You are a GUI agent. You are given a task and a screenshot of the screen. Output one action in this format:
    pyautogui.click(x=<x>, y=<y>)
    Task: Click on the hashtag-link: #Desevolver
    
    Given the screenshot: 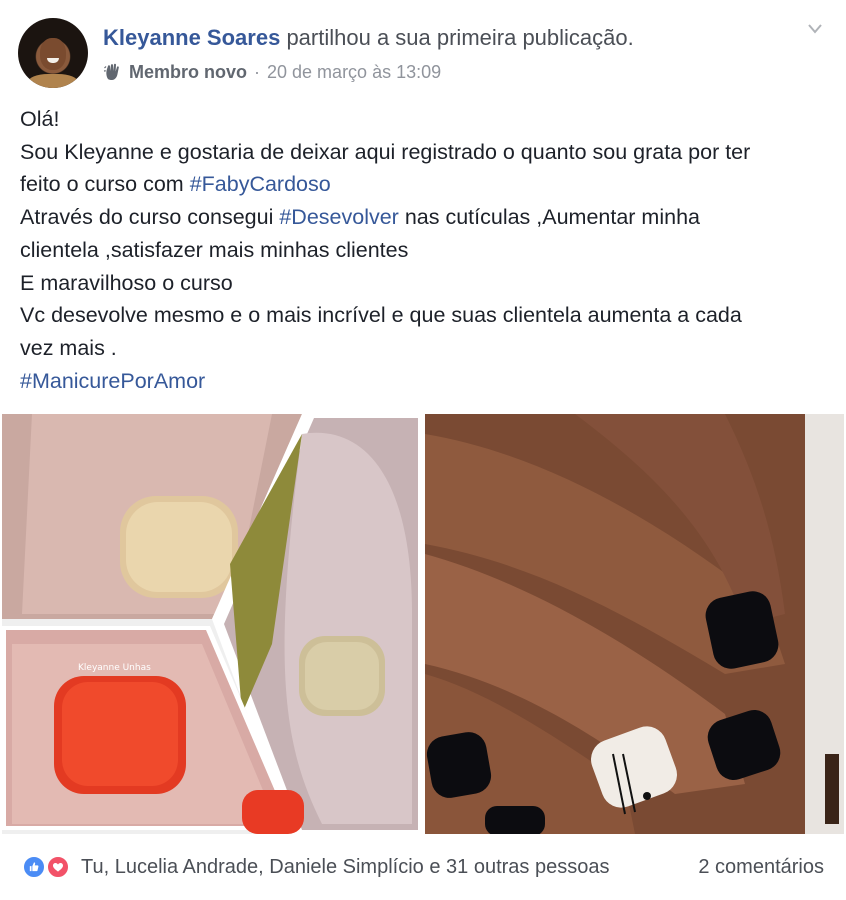 What is the action you would take?
    pyautogui.click(x=339, y=217)
    